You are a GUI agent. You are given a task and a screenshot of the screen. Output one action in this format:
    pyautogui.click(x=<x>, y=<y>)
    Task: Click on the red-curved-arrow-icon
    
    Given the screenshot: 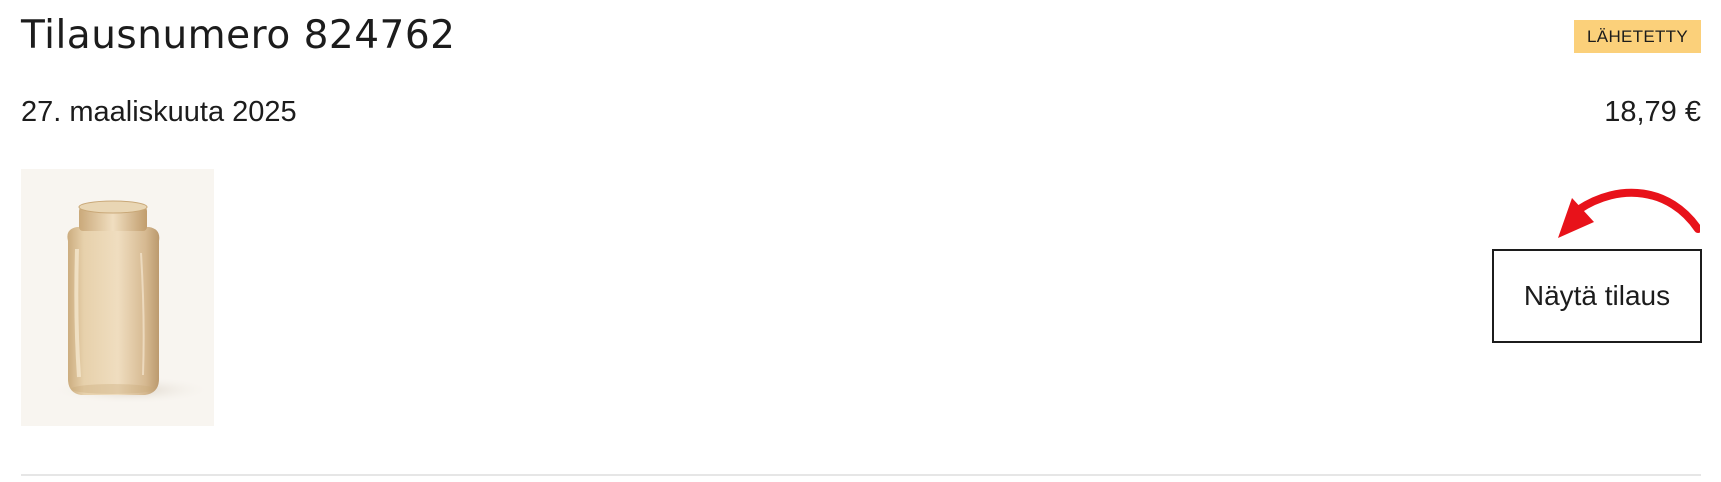 What is the action you would take?
    pyautogui.click(x=1629, y=213)
    